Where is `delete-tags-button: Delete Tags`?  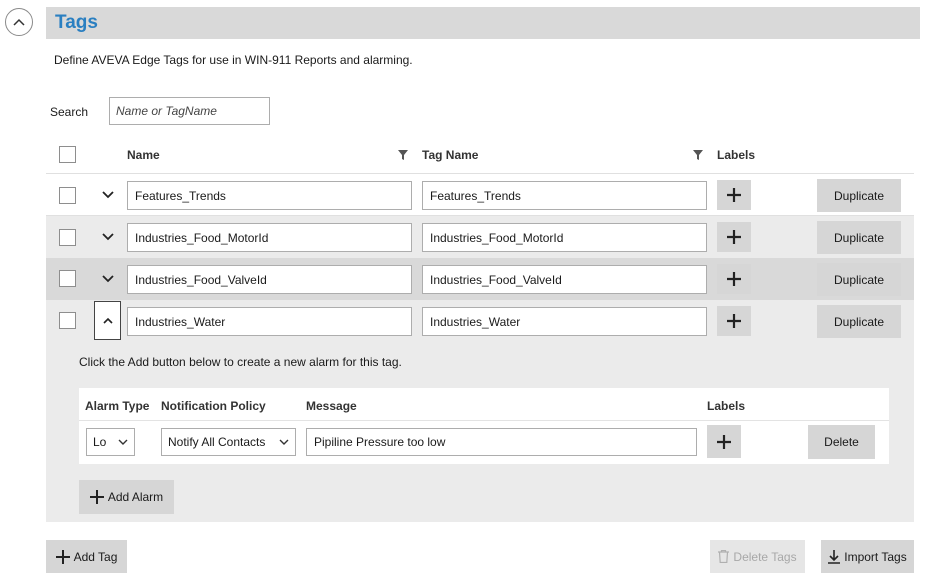
delete-tags-button: Delete Tags is located at coordinates (757, 556).